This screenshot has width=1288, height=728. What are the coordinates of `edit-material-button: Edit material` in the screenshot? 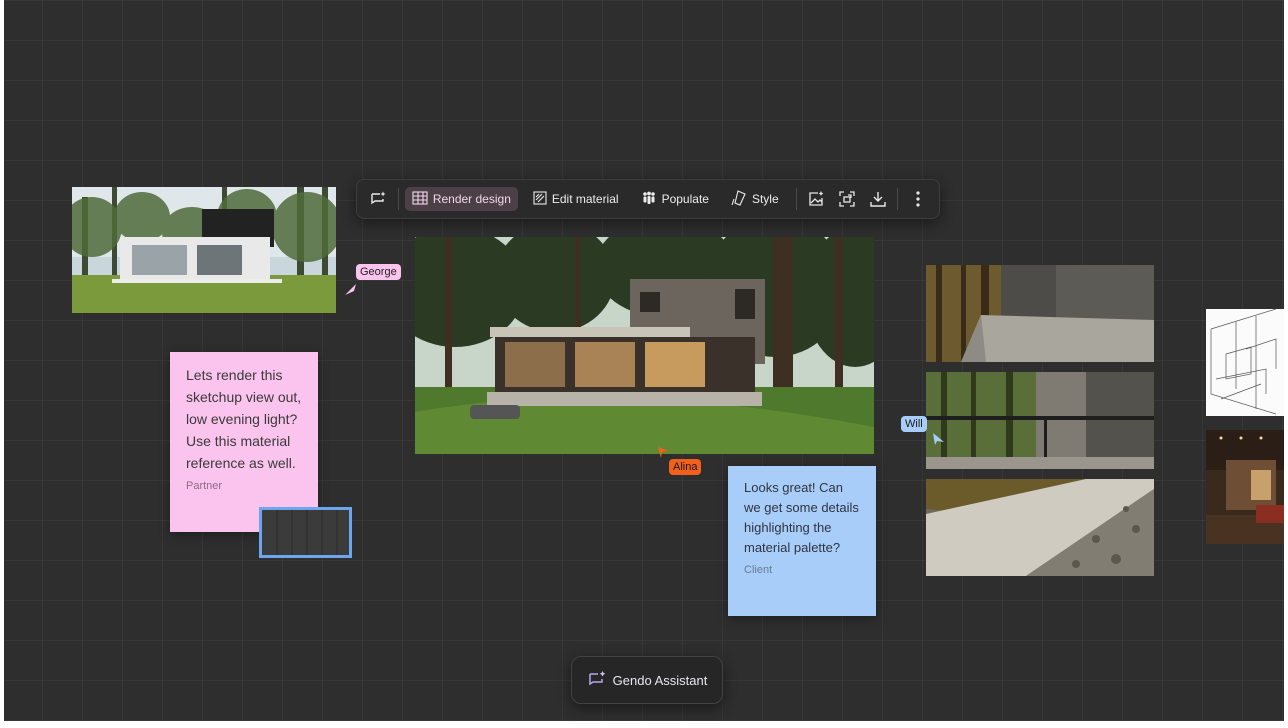 It's located at (576, 199).